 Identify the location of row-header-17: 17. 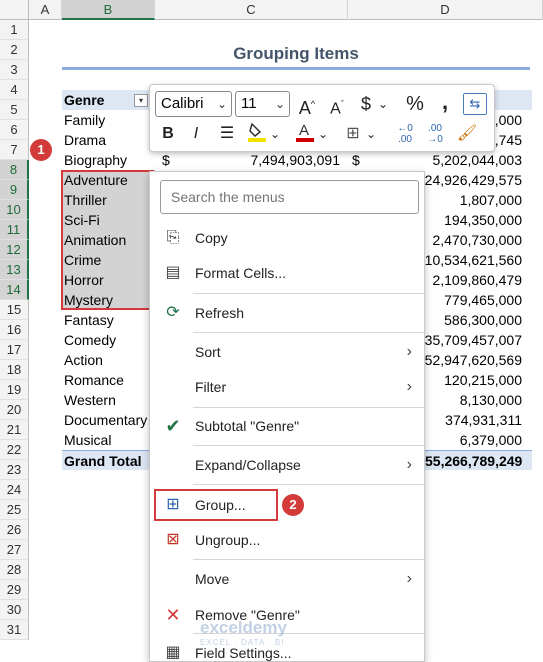
(14, 350).